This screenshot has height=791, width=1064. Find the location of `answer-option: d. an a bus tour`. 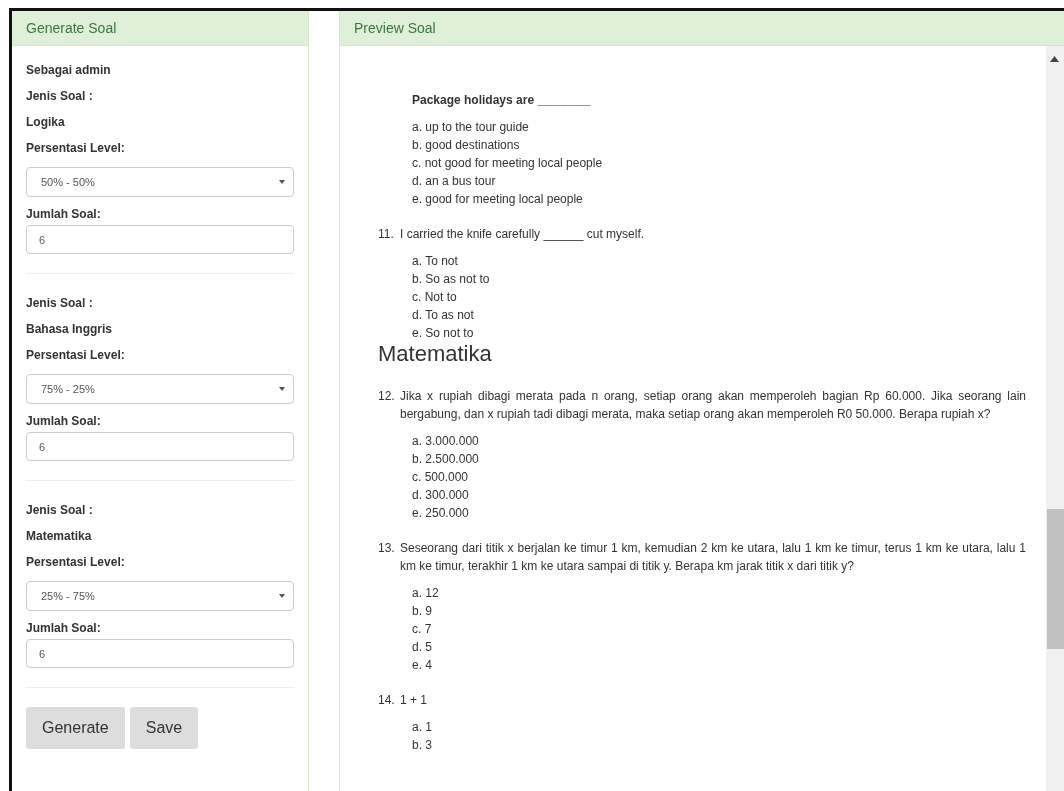

answer-option: d. an a bus tour is located at coordinates (719, 181).